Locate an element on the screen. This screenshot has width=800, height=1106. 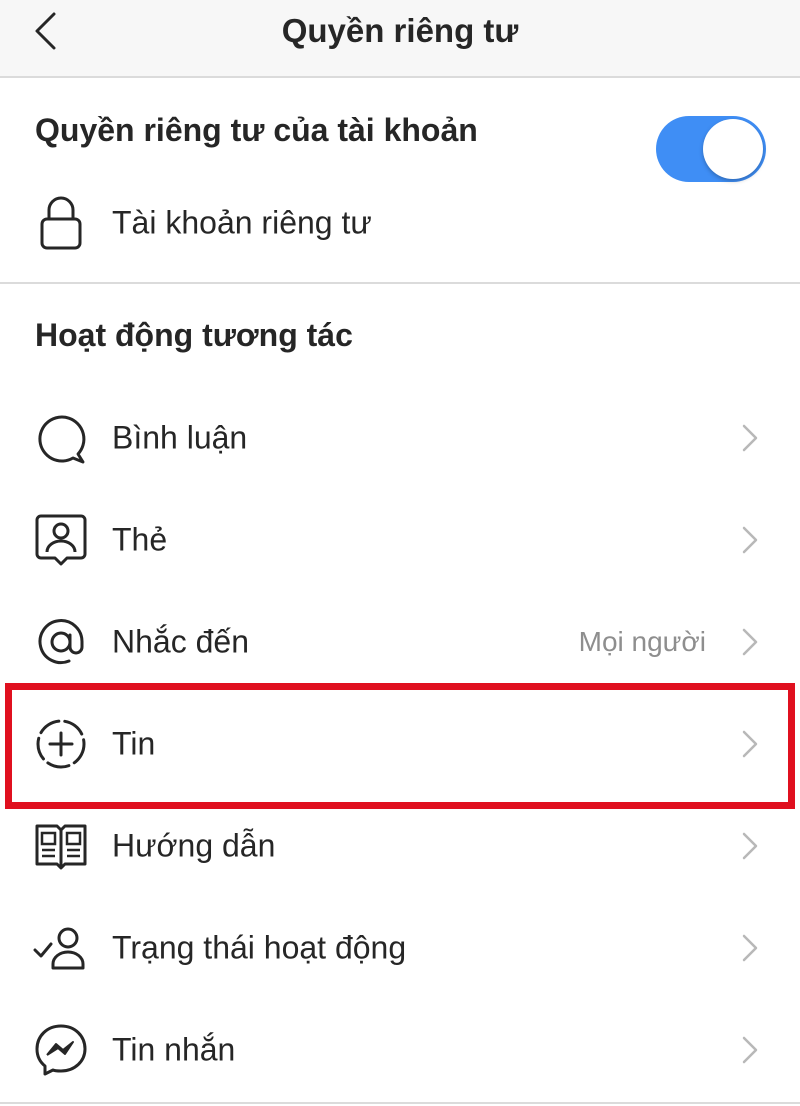
divider is located at coordinates (400, 1103).